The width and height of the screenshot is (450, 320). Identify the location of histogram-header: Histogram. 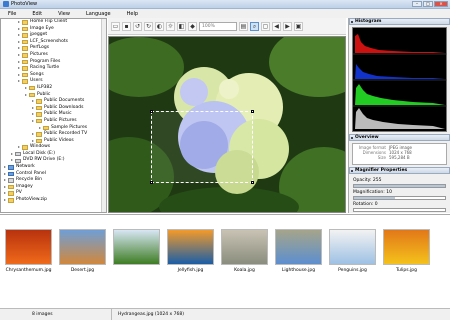
(399, 21).